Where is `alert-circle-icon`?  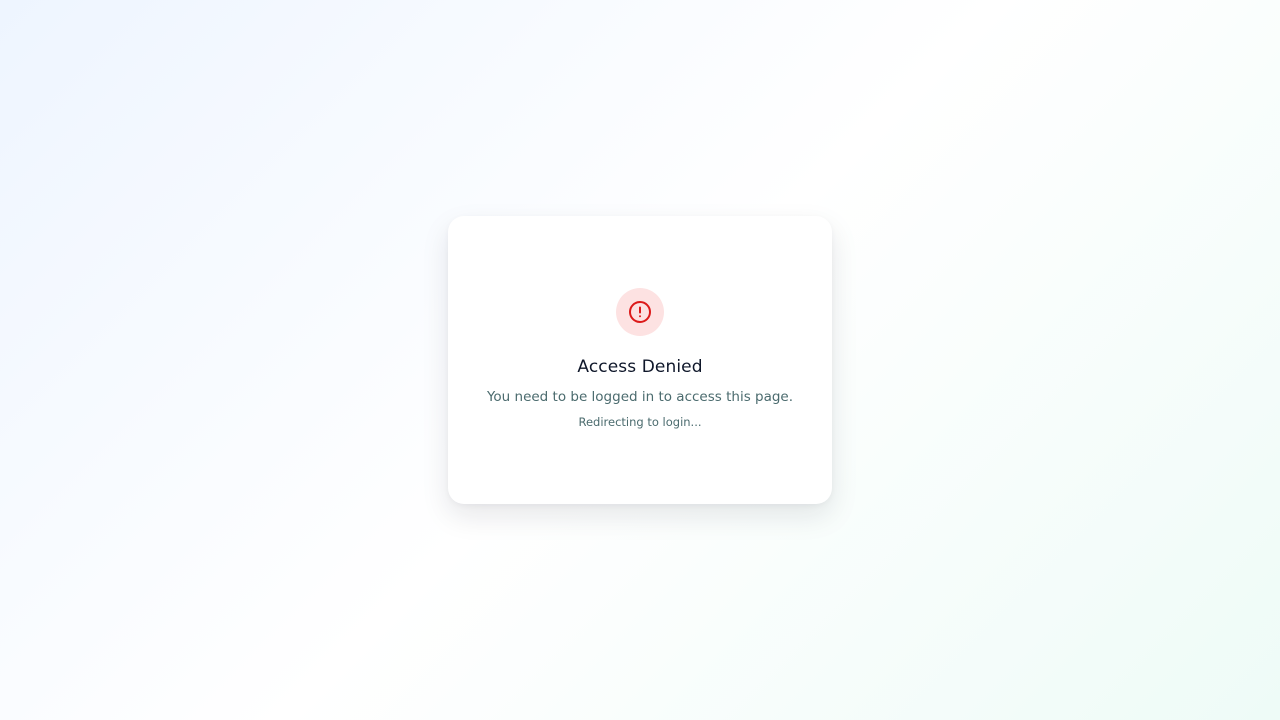 alert-circle-icon is located at coordinates (640, 312).